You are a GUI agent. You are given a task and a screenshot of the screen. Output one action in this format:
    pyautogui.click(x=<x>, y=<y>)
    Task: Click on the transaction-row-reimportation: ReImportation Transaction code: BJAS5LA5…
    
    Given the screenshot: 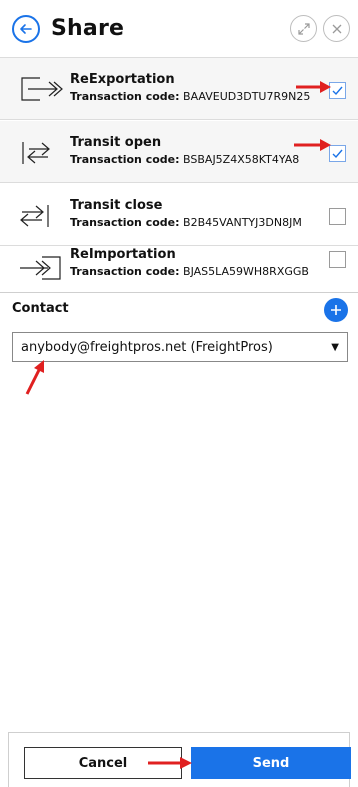 What is the action you would take?
    pyautogui.click(x=179, y=269)
    